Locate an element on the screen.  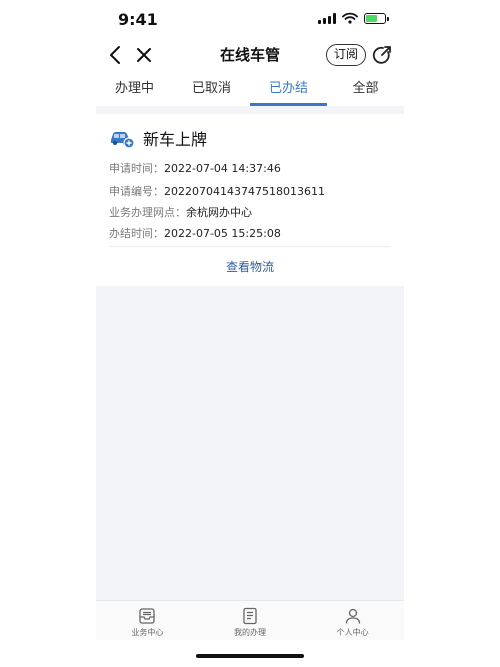
tab-bar-personal-center: 个人中心 is located at coordinates (352, 620).